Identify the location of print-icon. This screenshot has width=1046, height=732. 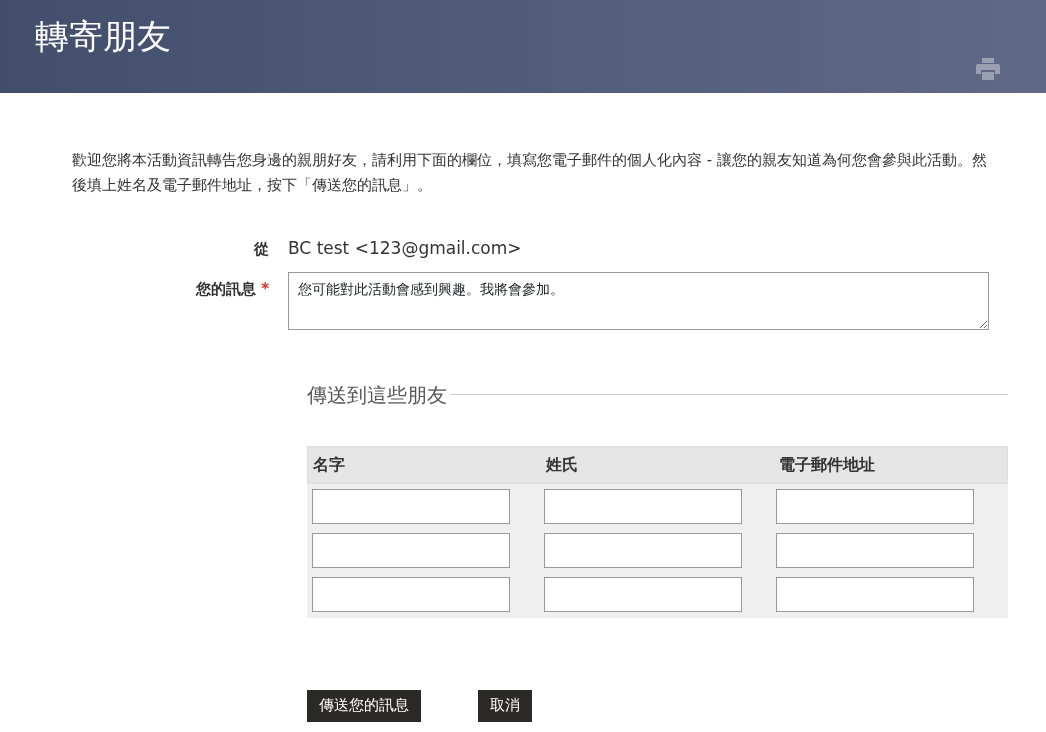
(988, 69).